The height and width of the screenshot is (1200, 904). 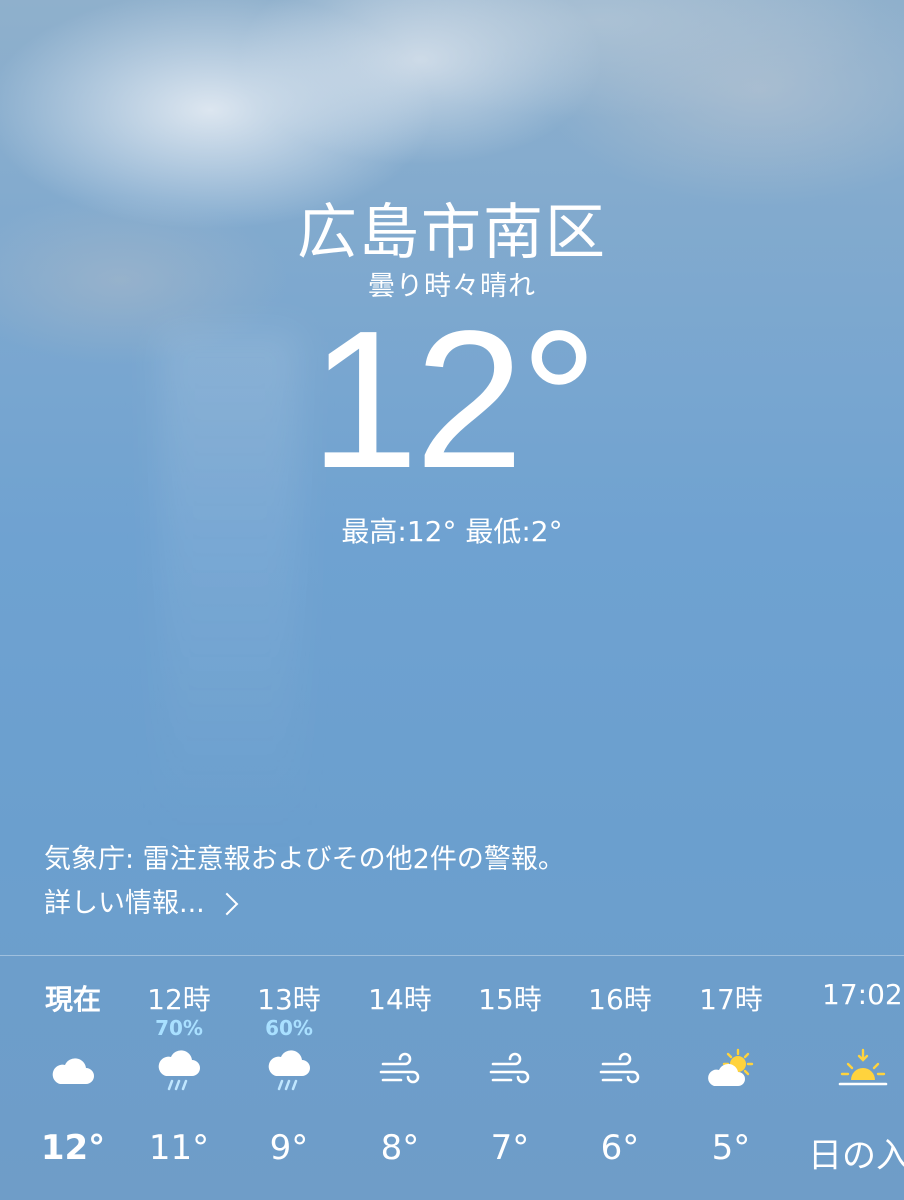 What do you see at coordinates (227, 904) in the screenshot?
I see `chevron-right-icon` at bounding box center [227, 904].